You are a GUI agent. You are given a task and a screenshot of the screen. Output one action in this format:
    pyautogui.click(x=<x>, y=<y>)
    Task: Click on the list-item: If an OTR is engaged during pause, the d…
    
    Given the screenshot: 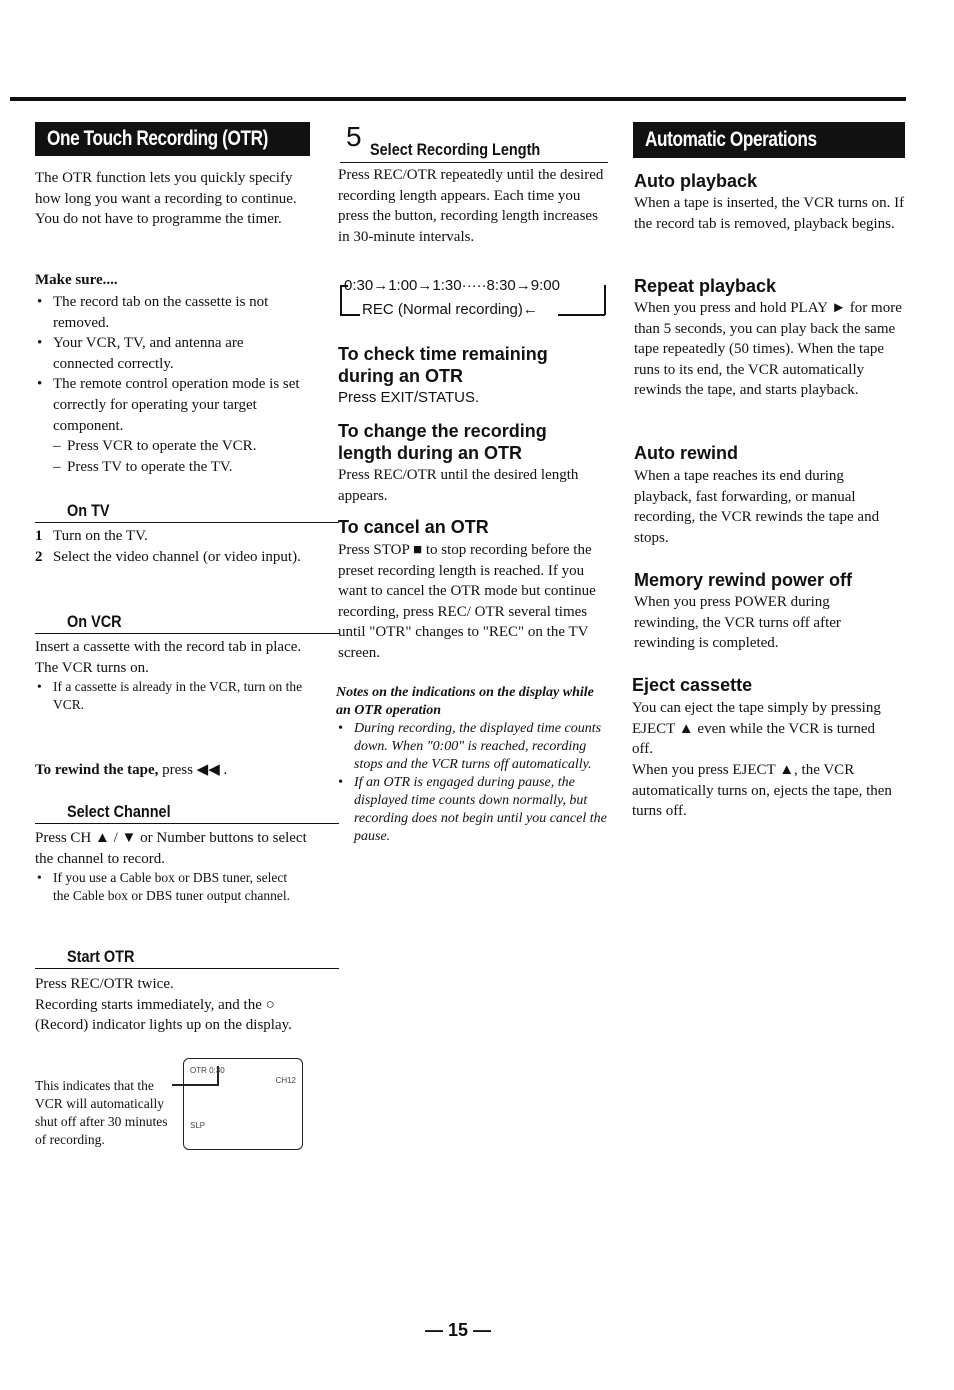 What is the action you would take?
    pyautogui.click(x=472, y=810)
    